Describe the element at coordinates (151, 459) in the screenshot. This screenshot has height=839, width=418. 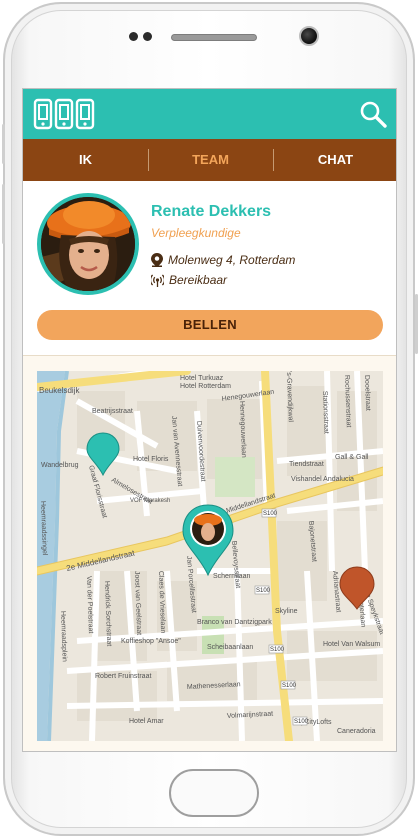
I see `map-label: Hotel Floris` at that location.